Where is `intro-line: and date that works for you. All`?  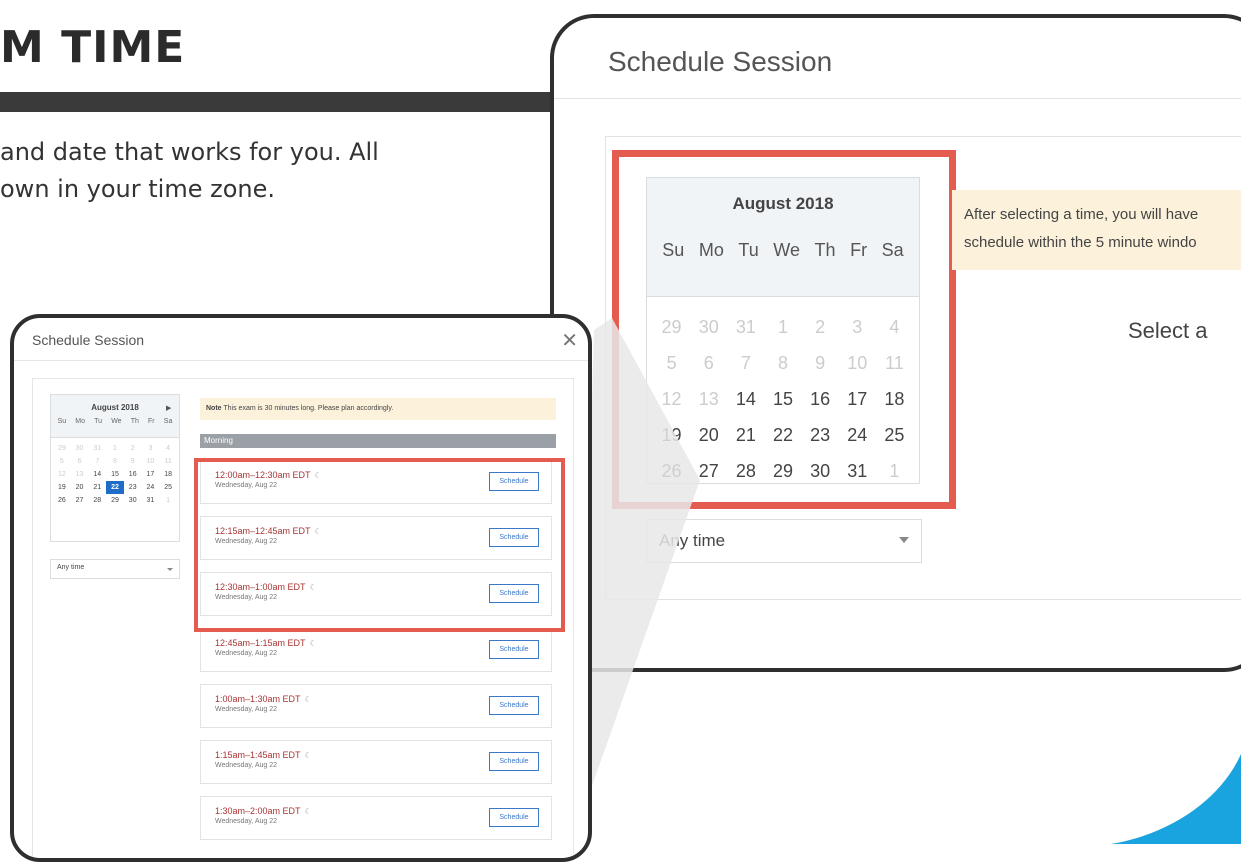 intro-line: and date that works for you. All is located at coordinates (189, 152).